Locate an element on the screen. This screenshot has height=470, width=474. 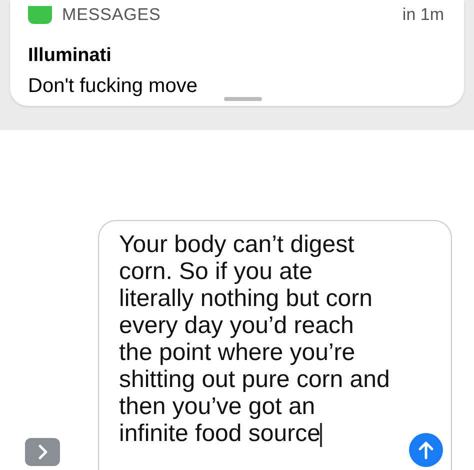
up-arrow-icon is located at coordinates (426, 450).